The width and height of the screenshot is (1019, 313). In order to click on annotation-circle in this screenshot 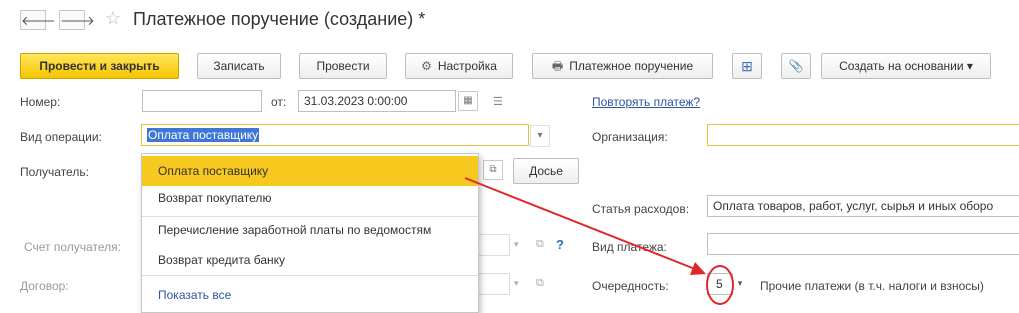, I will do `click(720, 285)`.